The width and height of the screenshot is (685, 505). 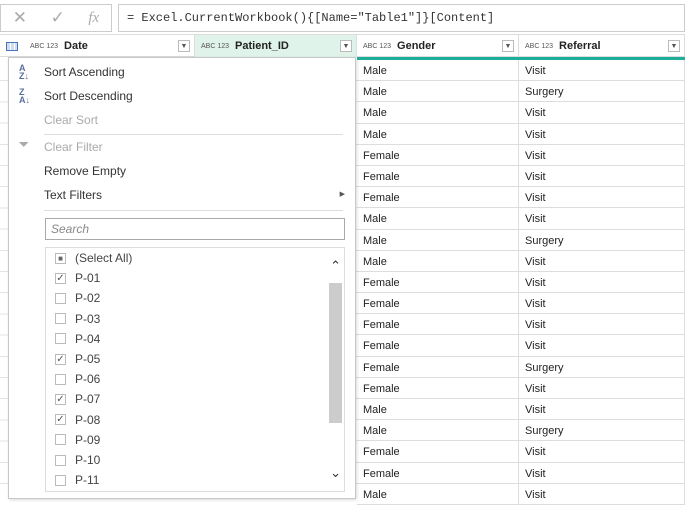 What do you see at coordinates (438, 46) in the screenshot?
I see `column-header-gender: ABC 123 Gender ▼` at bounding box center [438, 46].